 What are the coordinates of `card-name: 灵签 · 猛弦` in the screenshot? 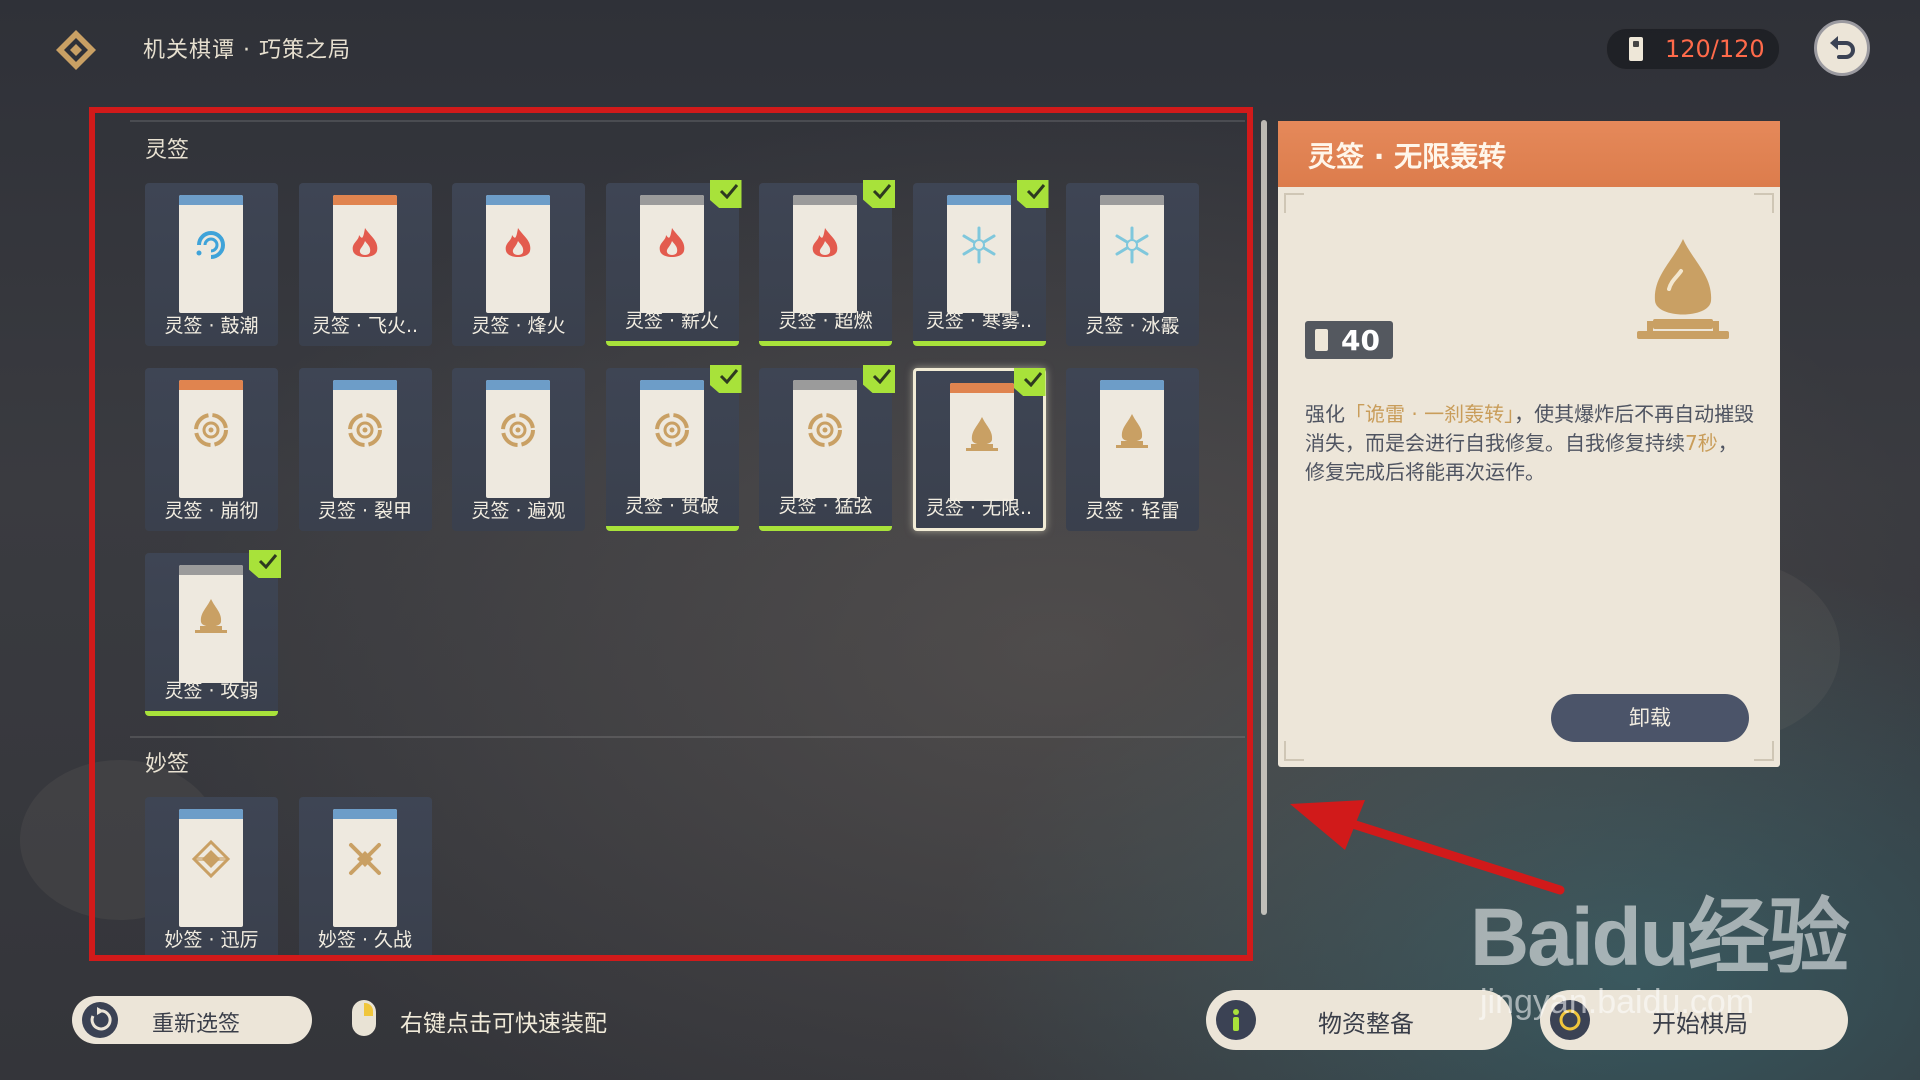 It's located at (825, 506).